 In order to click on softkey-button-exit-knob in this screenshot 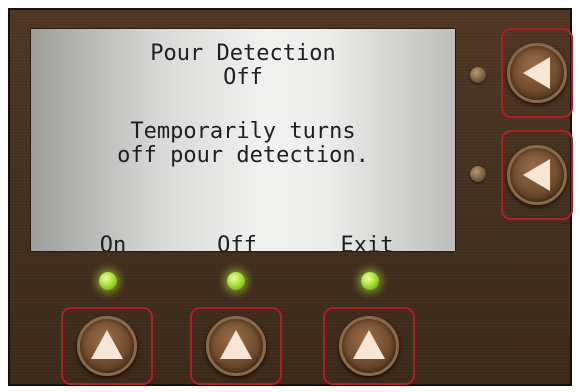, I will do `click(369, 346)`.